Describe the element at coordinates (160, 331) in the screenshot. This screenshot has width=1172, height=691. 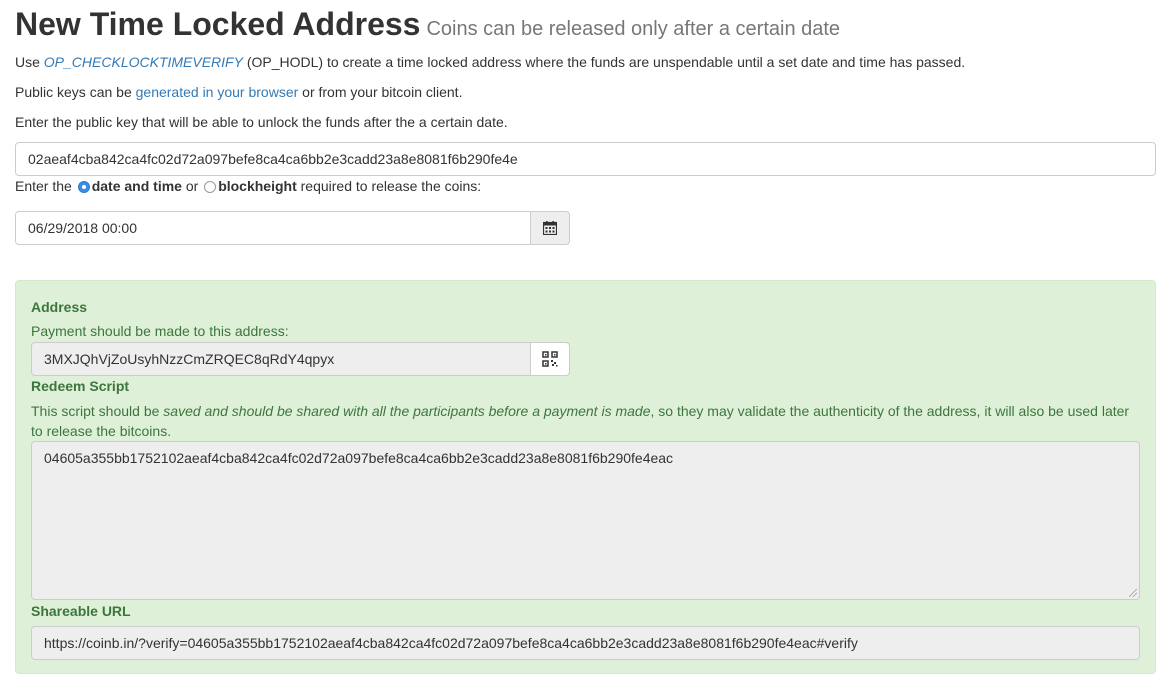
I see `address-help: Payment should be made to this address:` at that location.